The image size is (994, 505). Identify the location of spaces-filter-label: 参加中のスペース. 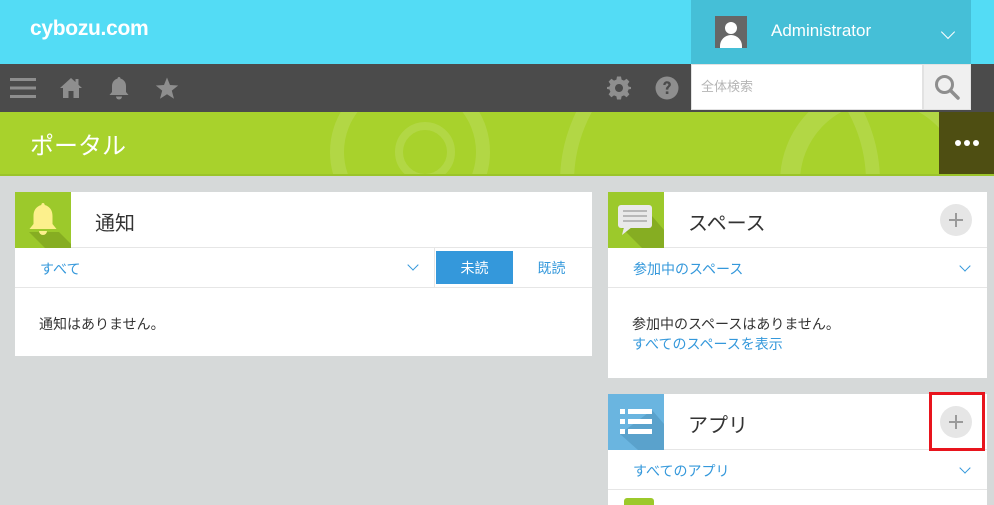
(688, 270).